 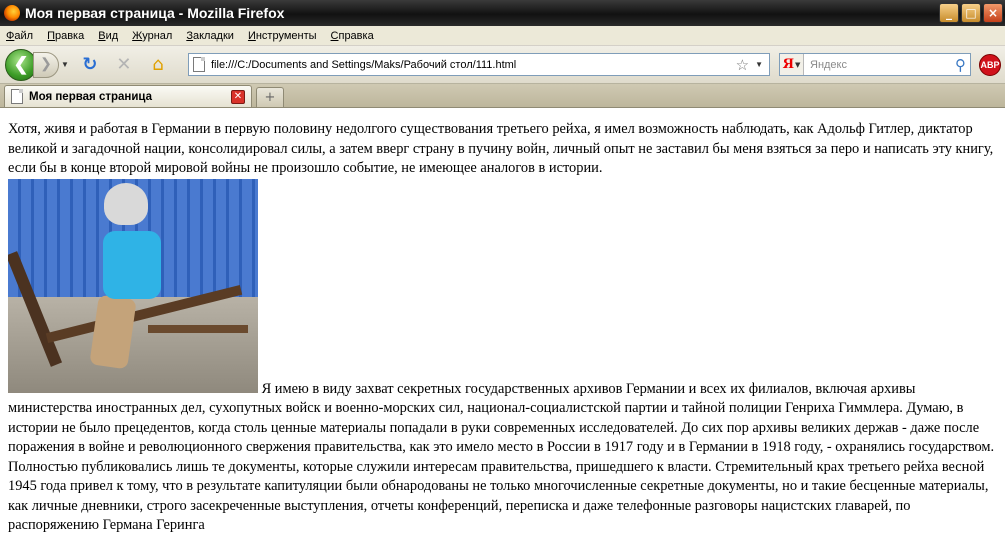 I want to click on menu-edit: Правка, so click(x=65, y=36).